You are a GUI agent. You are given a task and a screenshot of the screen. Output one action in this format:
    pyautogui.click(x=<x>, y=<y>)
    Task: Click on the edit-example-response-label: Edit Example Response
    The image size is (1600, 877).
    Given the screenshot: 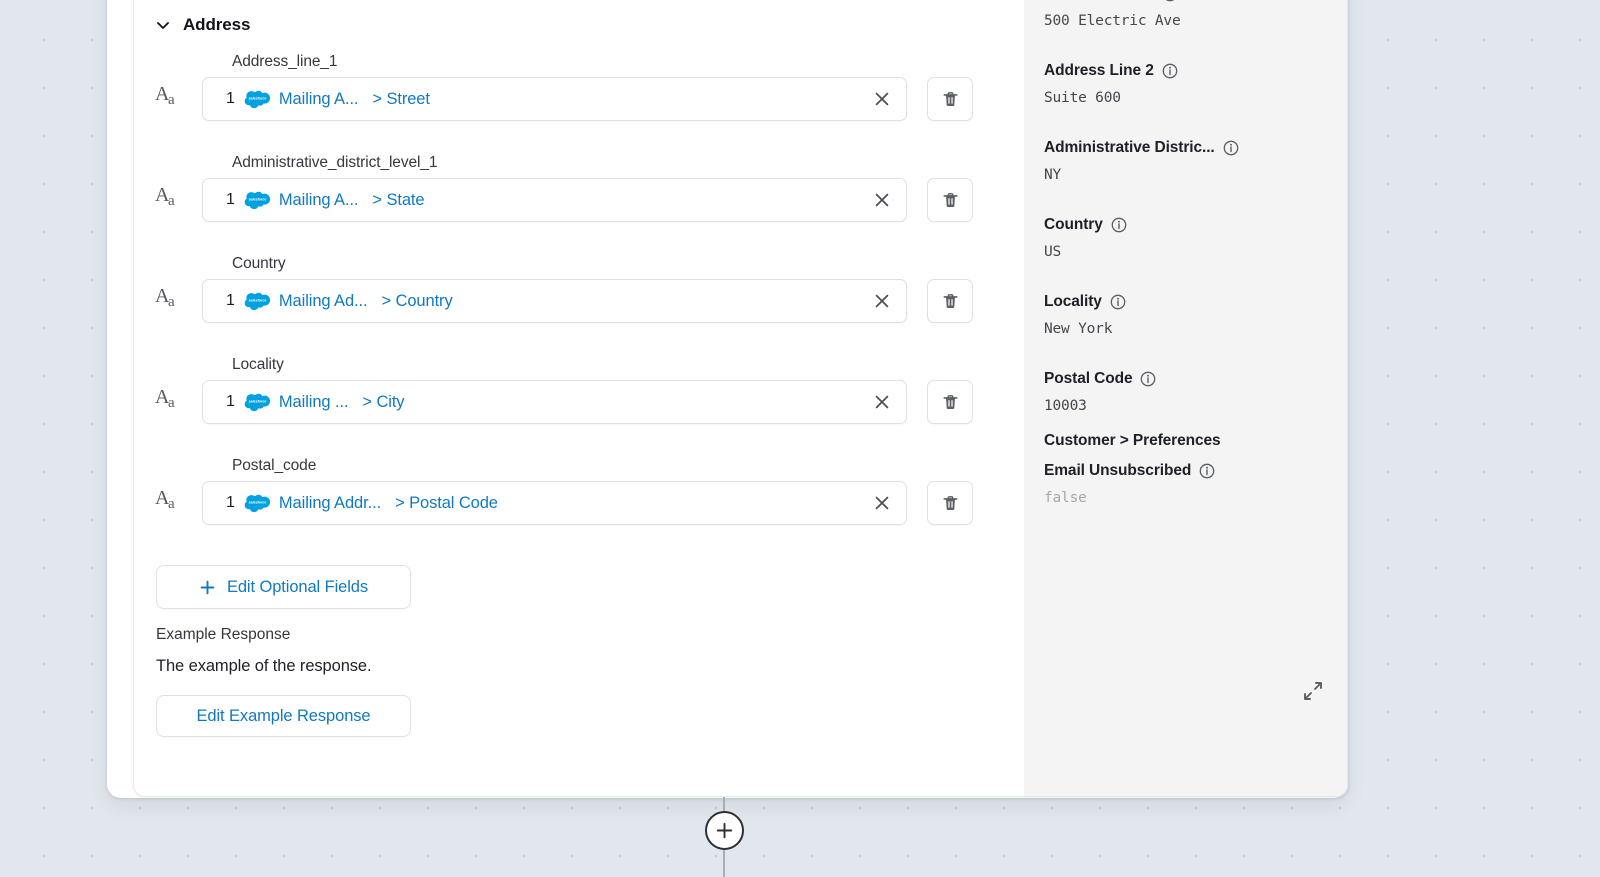 What is the action you would take?
    pyautogui.click(x=283, y=715)
    